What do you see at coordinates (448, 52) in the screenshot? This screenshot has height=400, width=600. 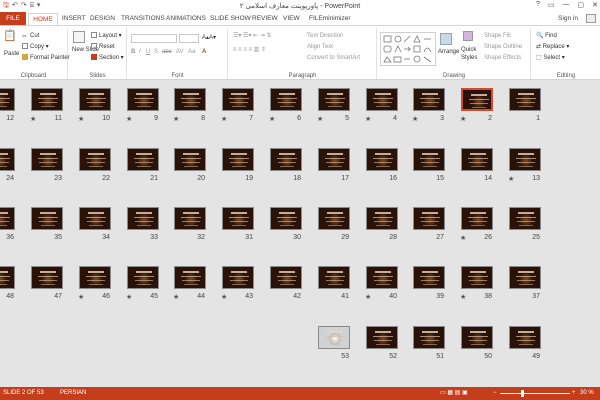 I see `arrange-button: Arrange` at bounding box center [448, 52].